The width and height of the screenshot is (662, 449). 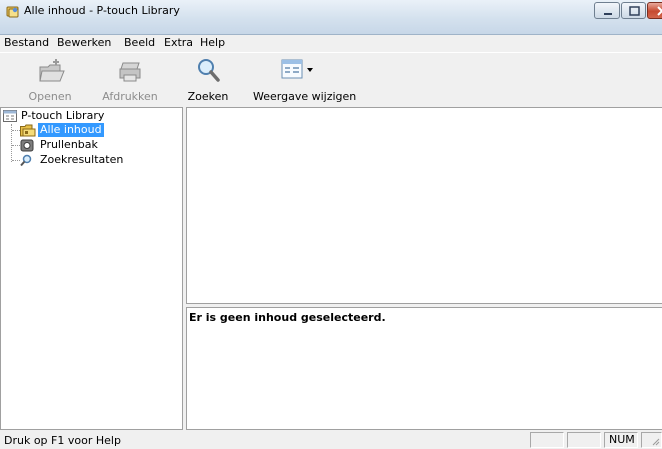 What do you see at coordinates (607, 10) in the screenshot?
I see `minimize-button` at bounding box center [607, 10].